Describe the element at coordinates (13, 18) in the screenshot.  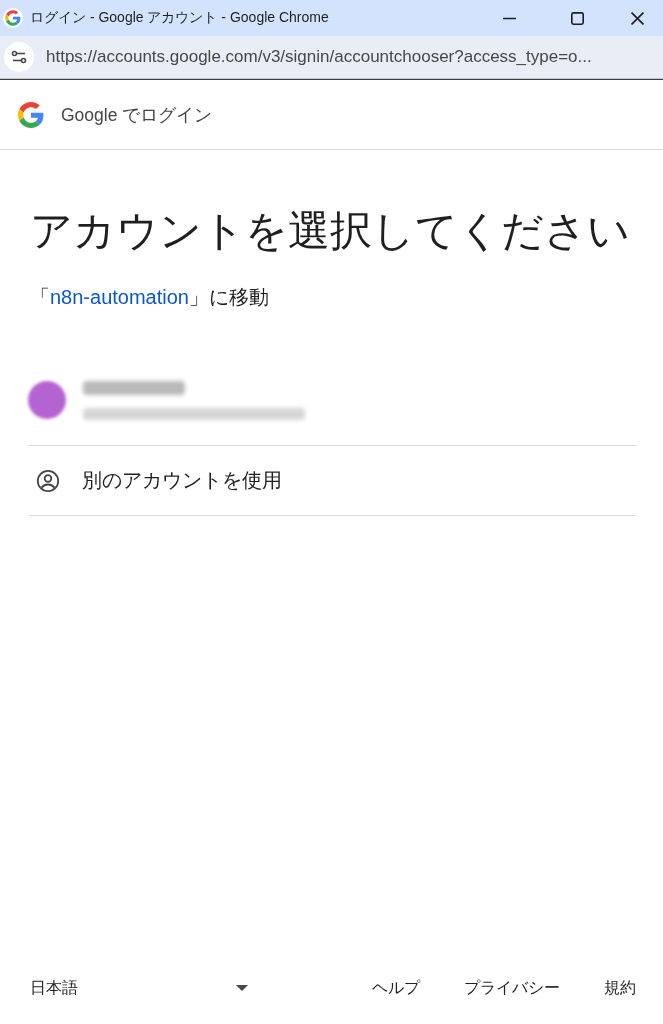
I see `browser-logo-icon` at that location.